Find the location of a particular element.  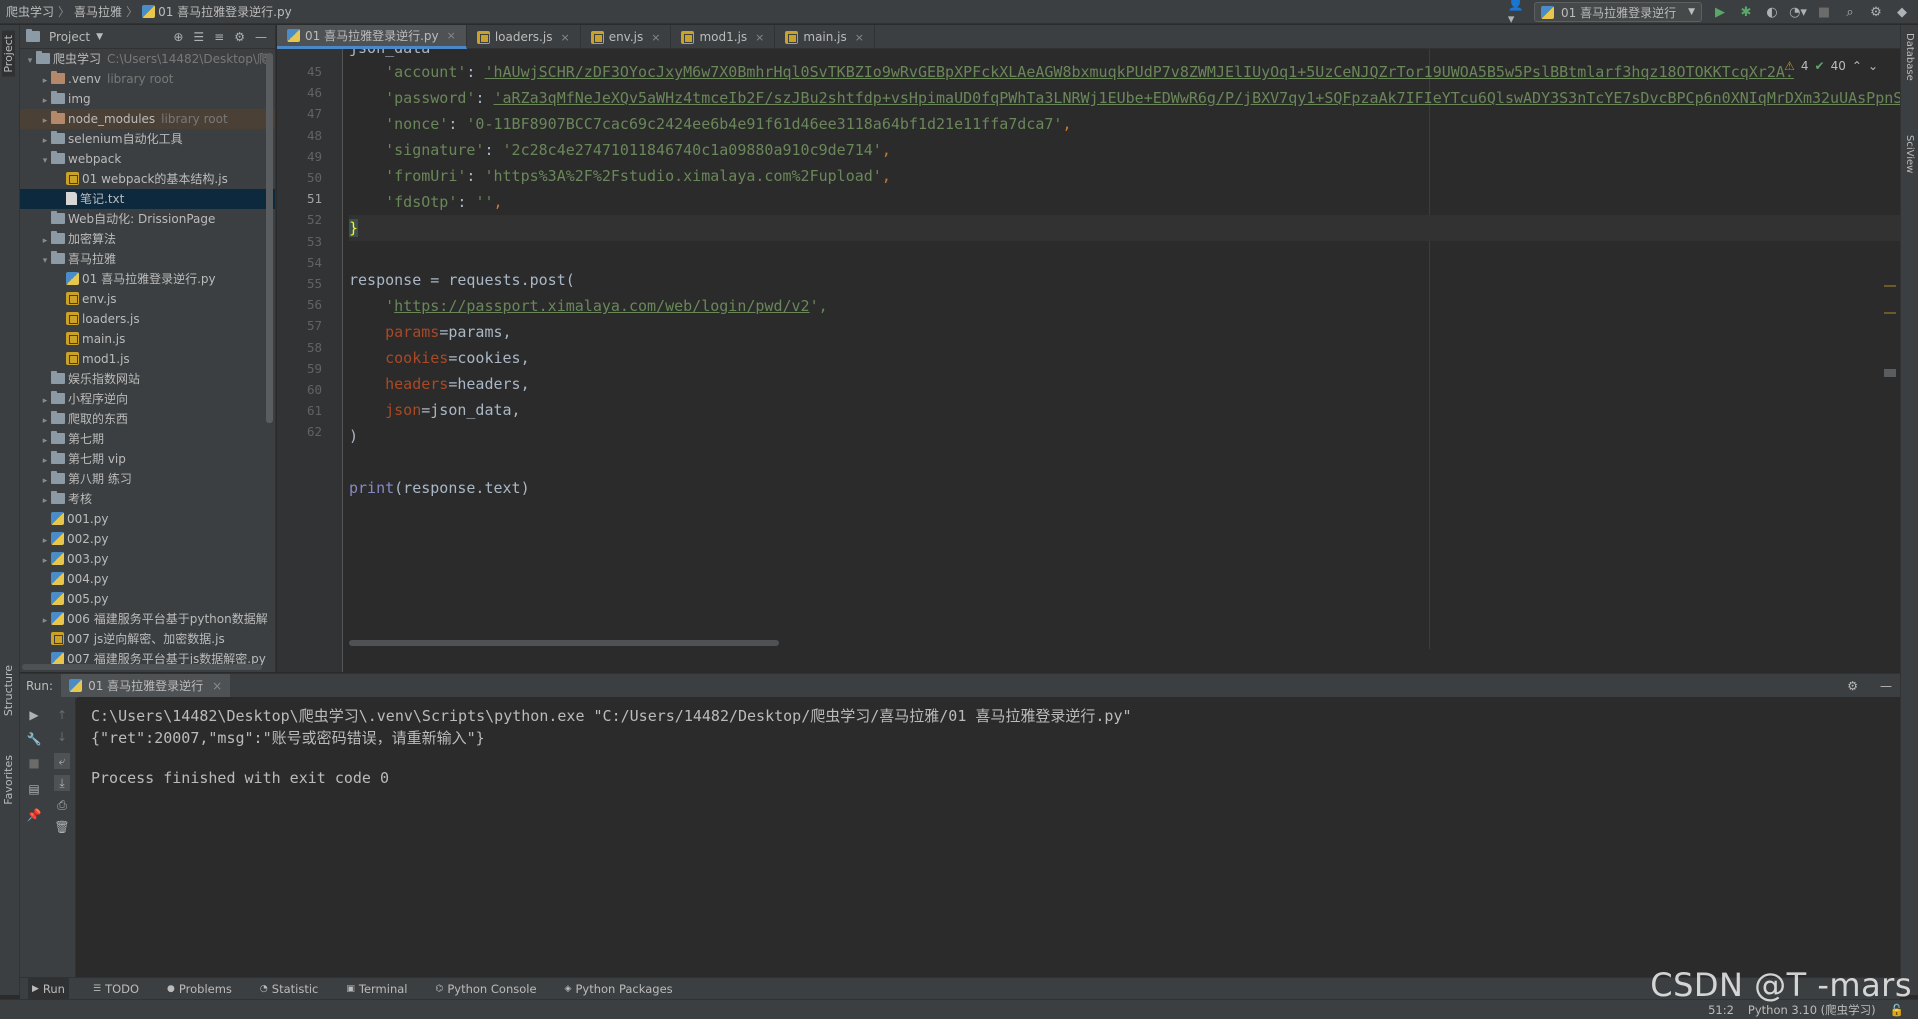

tree-item: ▸ img is located at coordinates (147, 99).